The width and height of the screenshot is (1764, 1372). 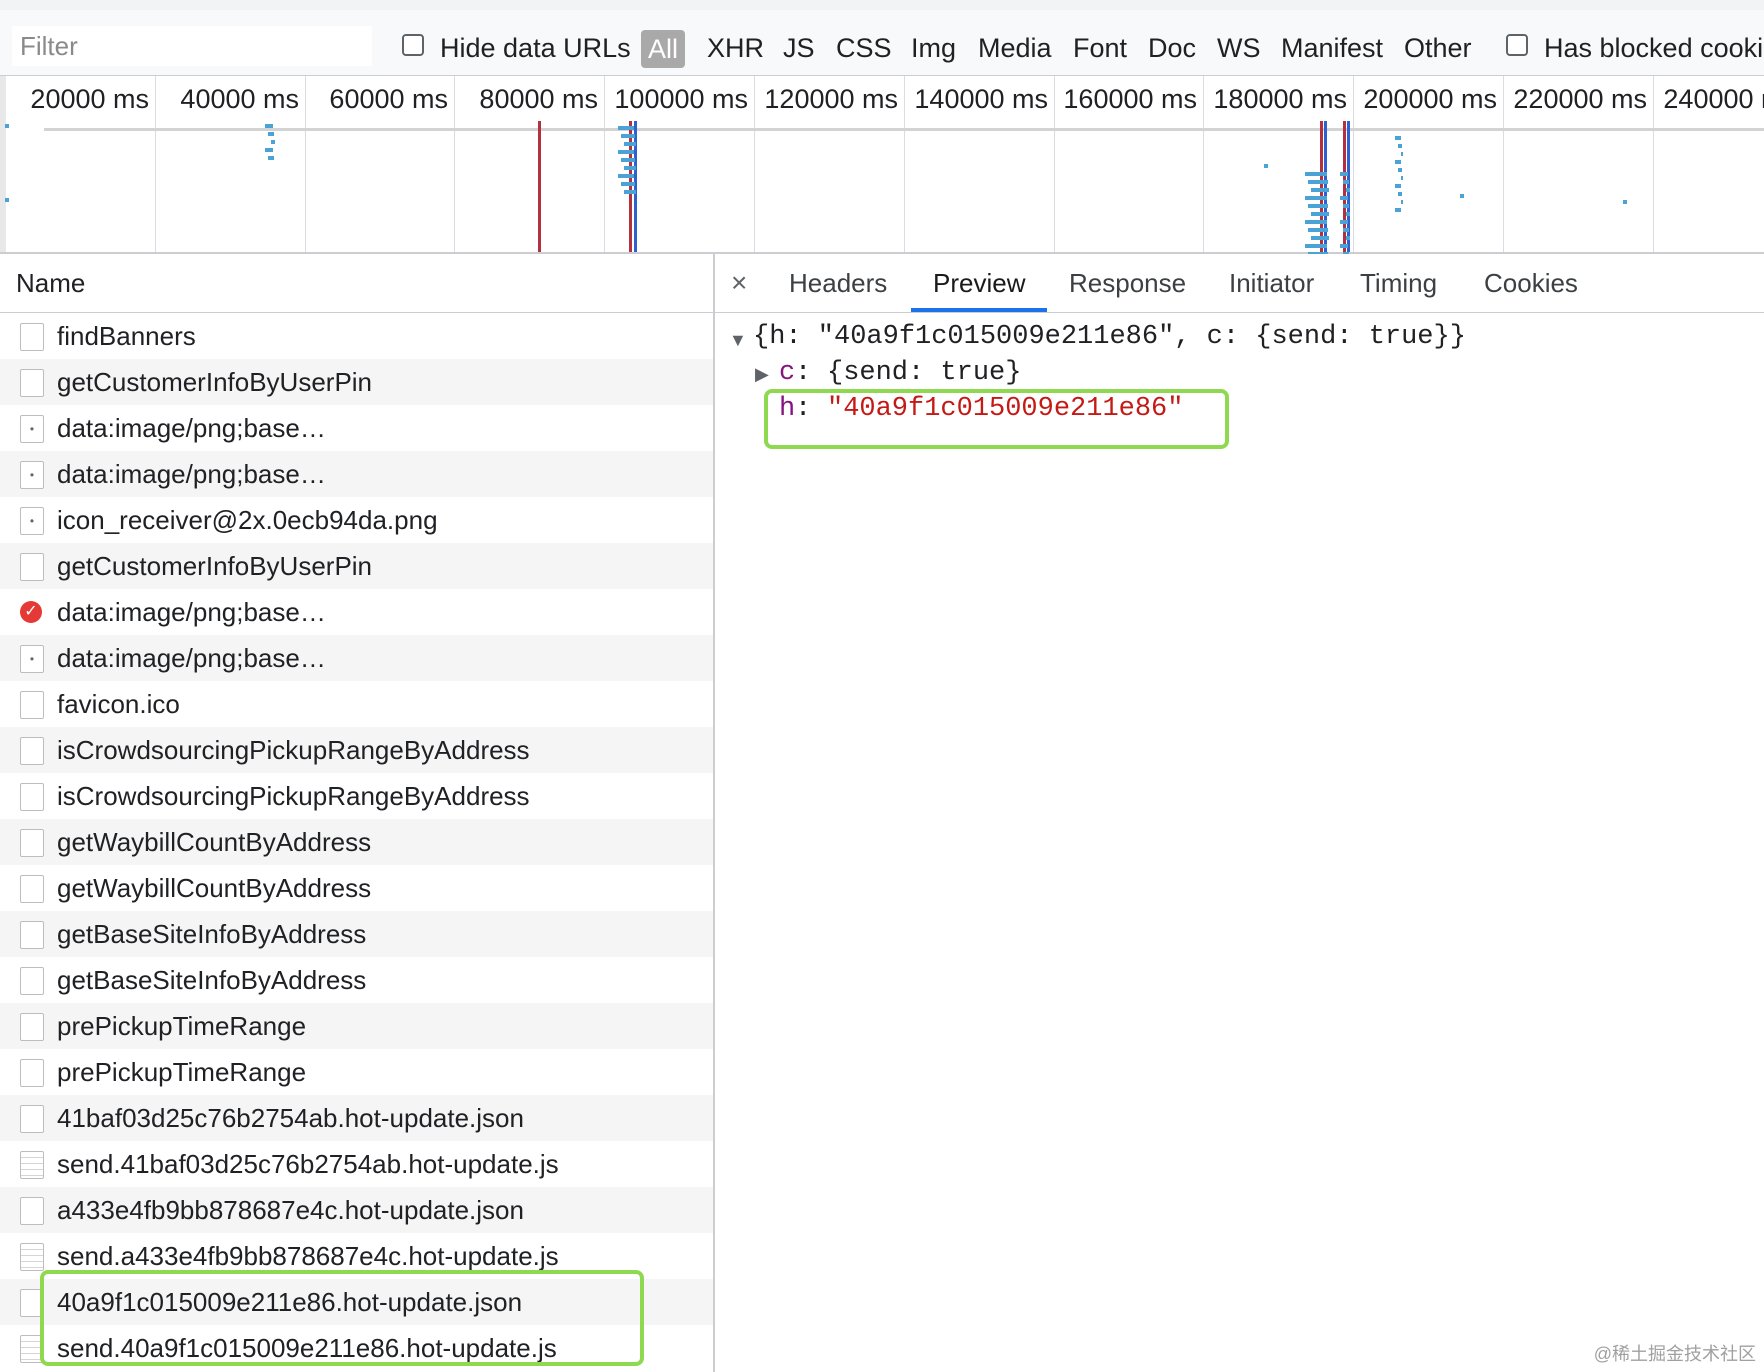 I want to click on filter-xhr-button: XHR, so click(x=735, y=48).